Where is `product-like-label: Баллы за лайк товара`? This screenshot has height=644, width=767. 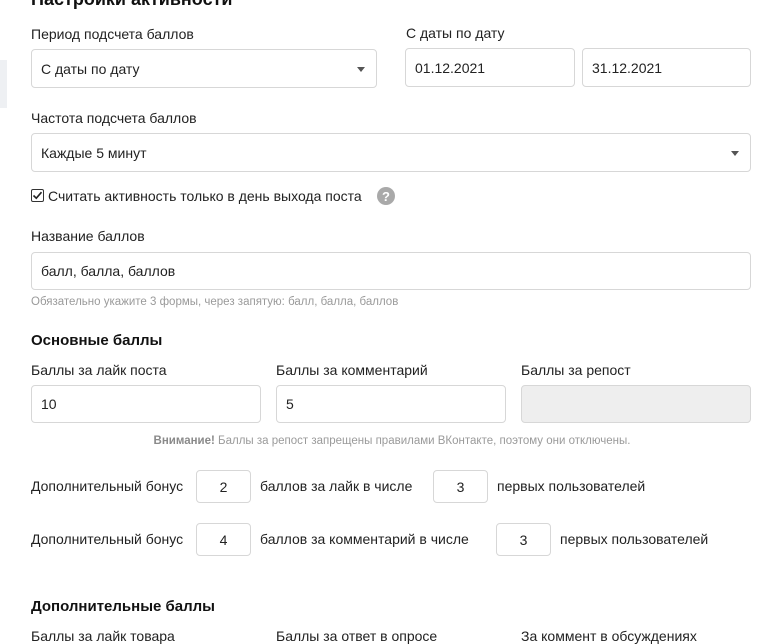 product-like-label: Баллы за лайк товара is located at coordinates (103, 636).